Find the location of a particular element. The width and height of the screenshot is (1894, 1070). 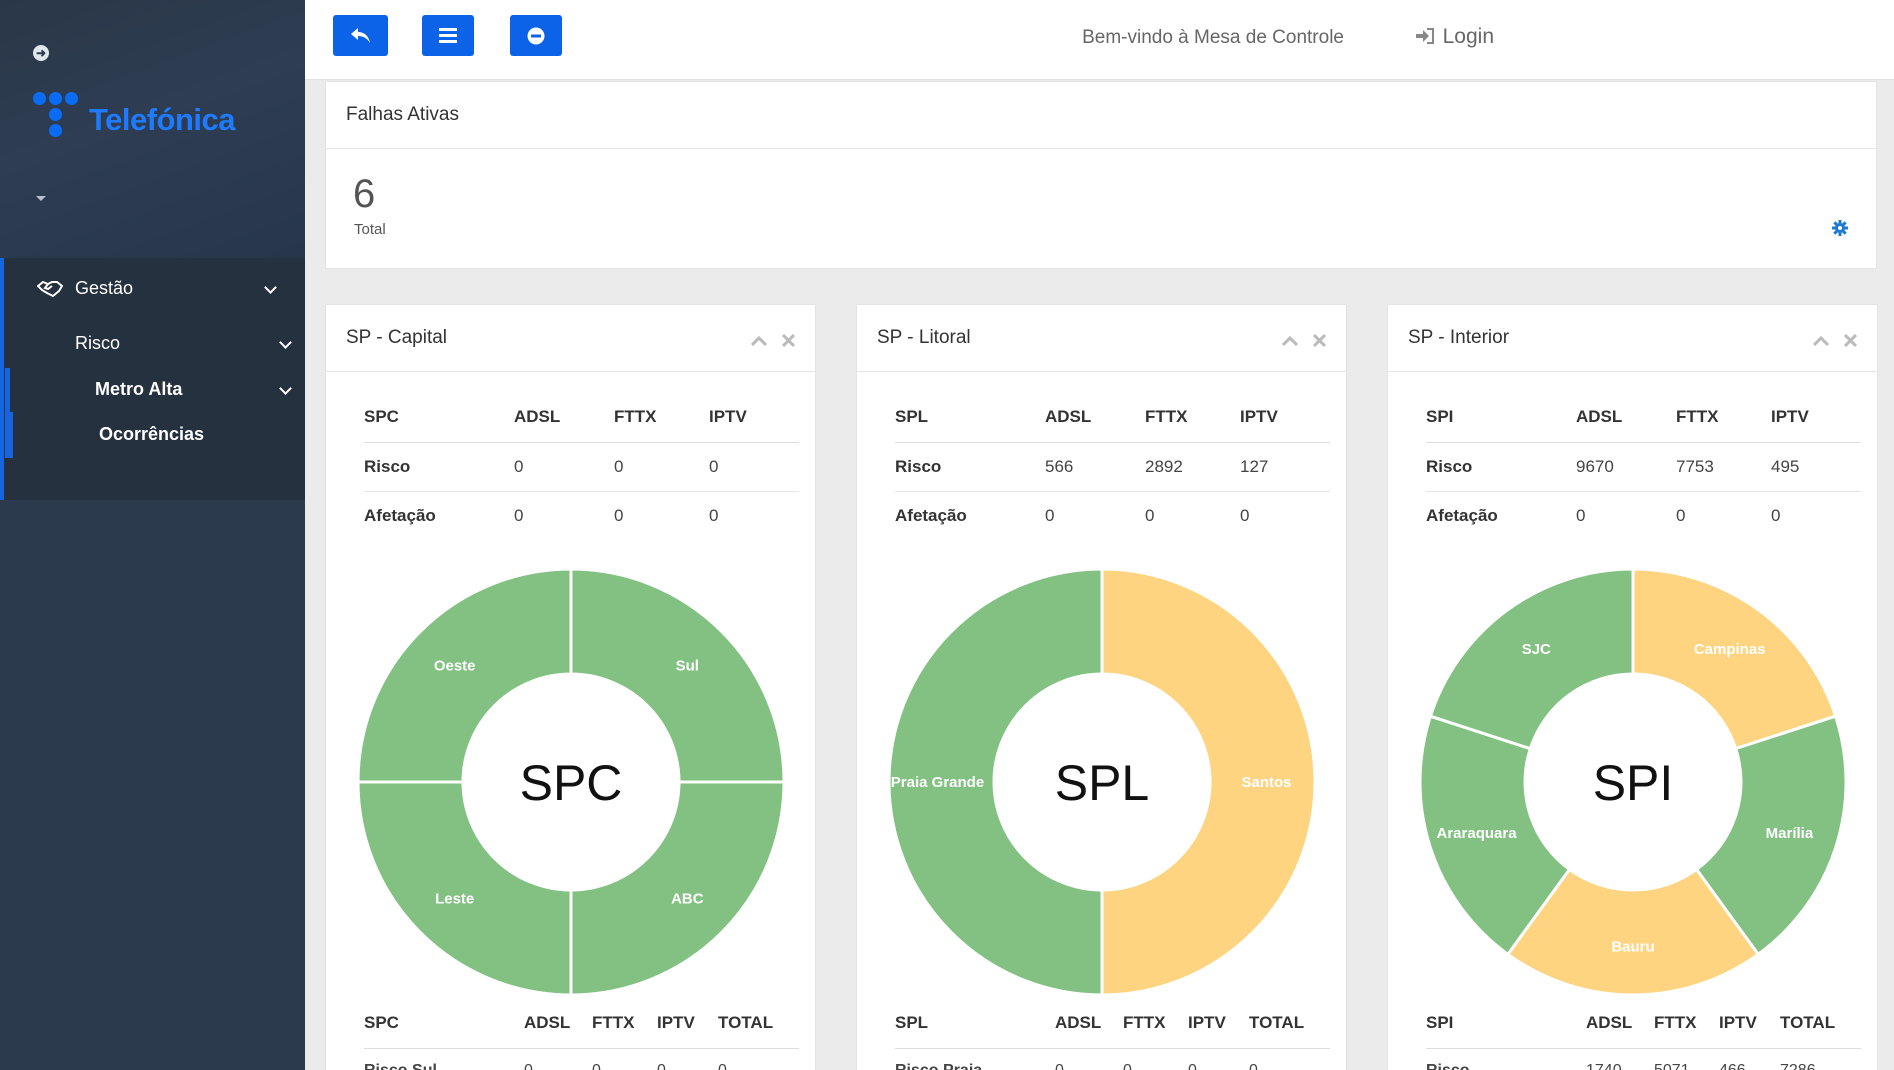

falhas-ativas-panel: Falhas Ativas 6 Total is located at coordinates (1101, 175).